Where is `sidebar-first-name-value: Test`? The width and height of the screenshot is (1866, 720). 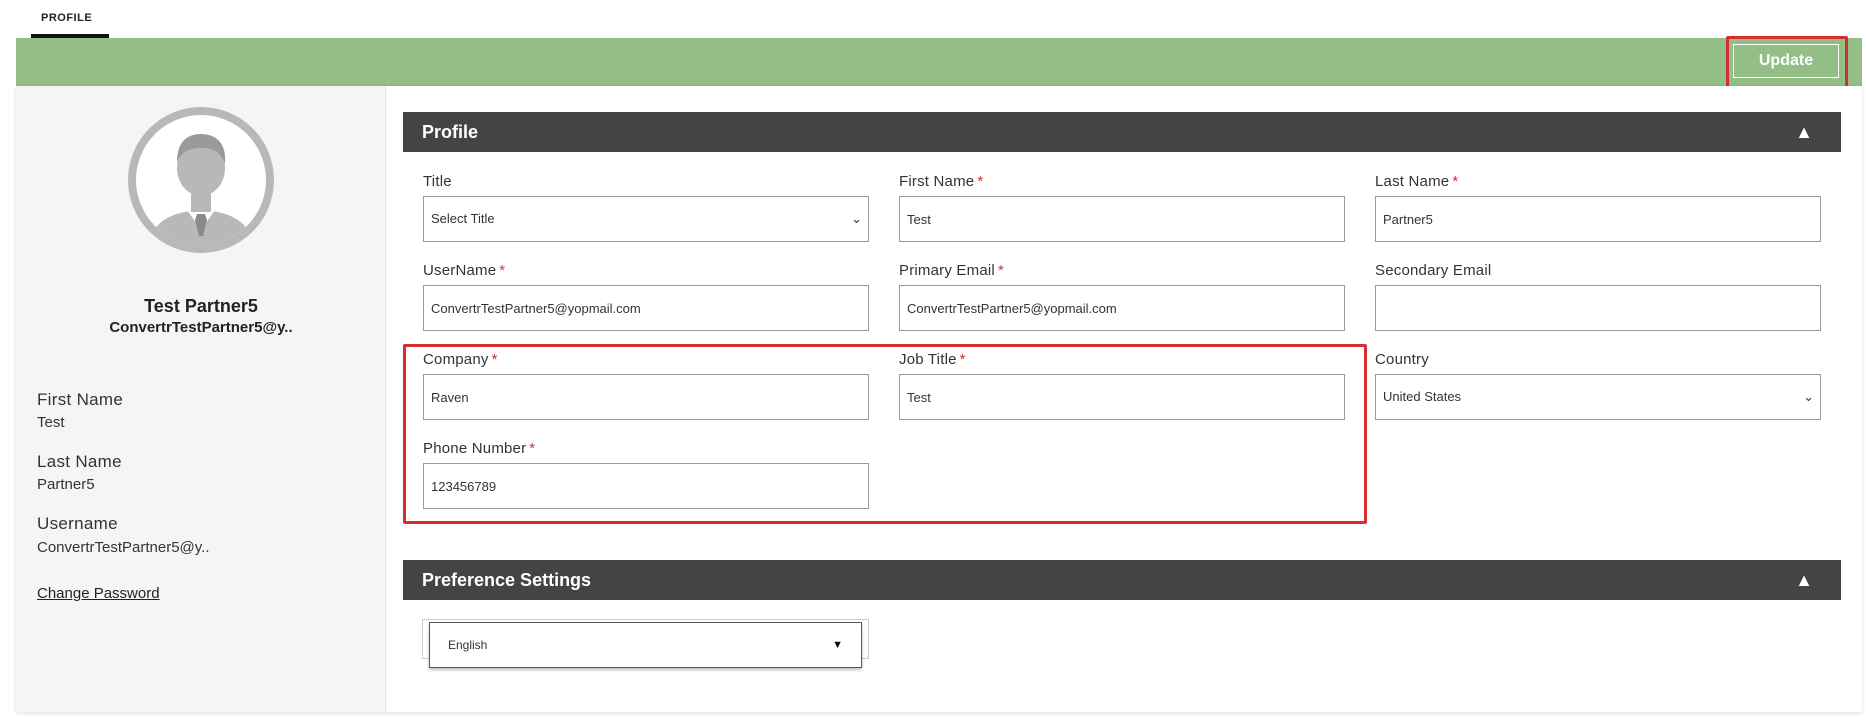 sidebar-first-name-value: Test is located at coordinates (51, 422).